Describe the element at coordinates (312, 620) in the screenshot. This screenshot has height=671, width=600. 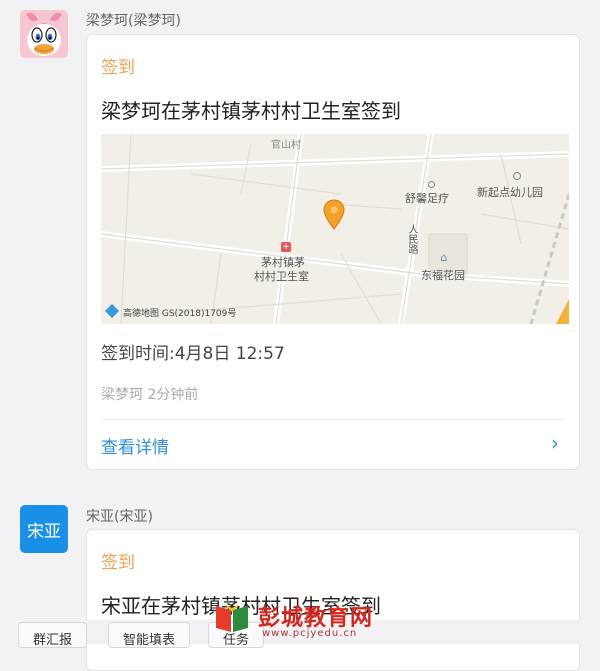
I see `watermark: 彭城教育网 www.pcjyedu.cn` at that location.